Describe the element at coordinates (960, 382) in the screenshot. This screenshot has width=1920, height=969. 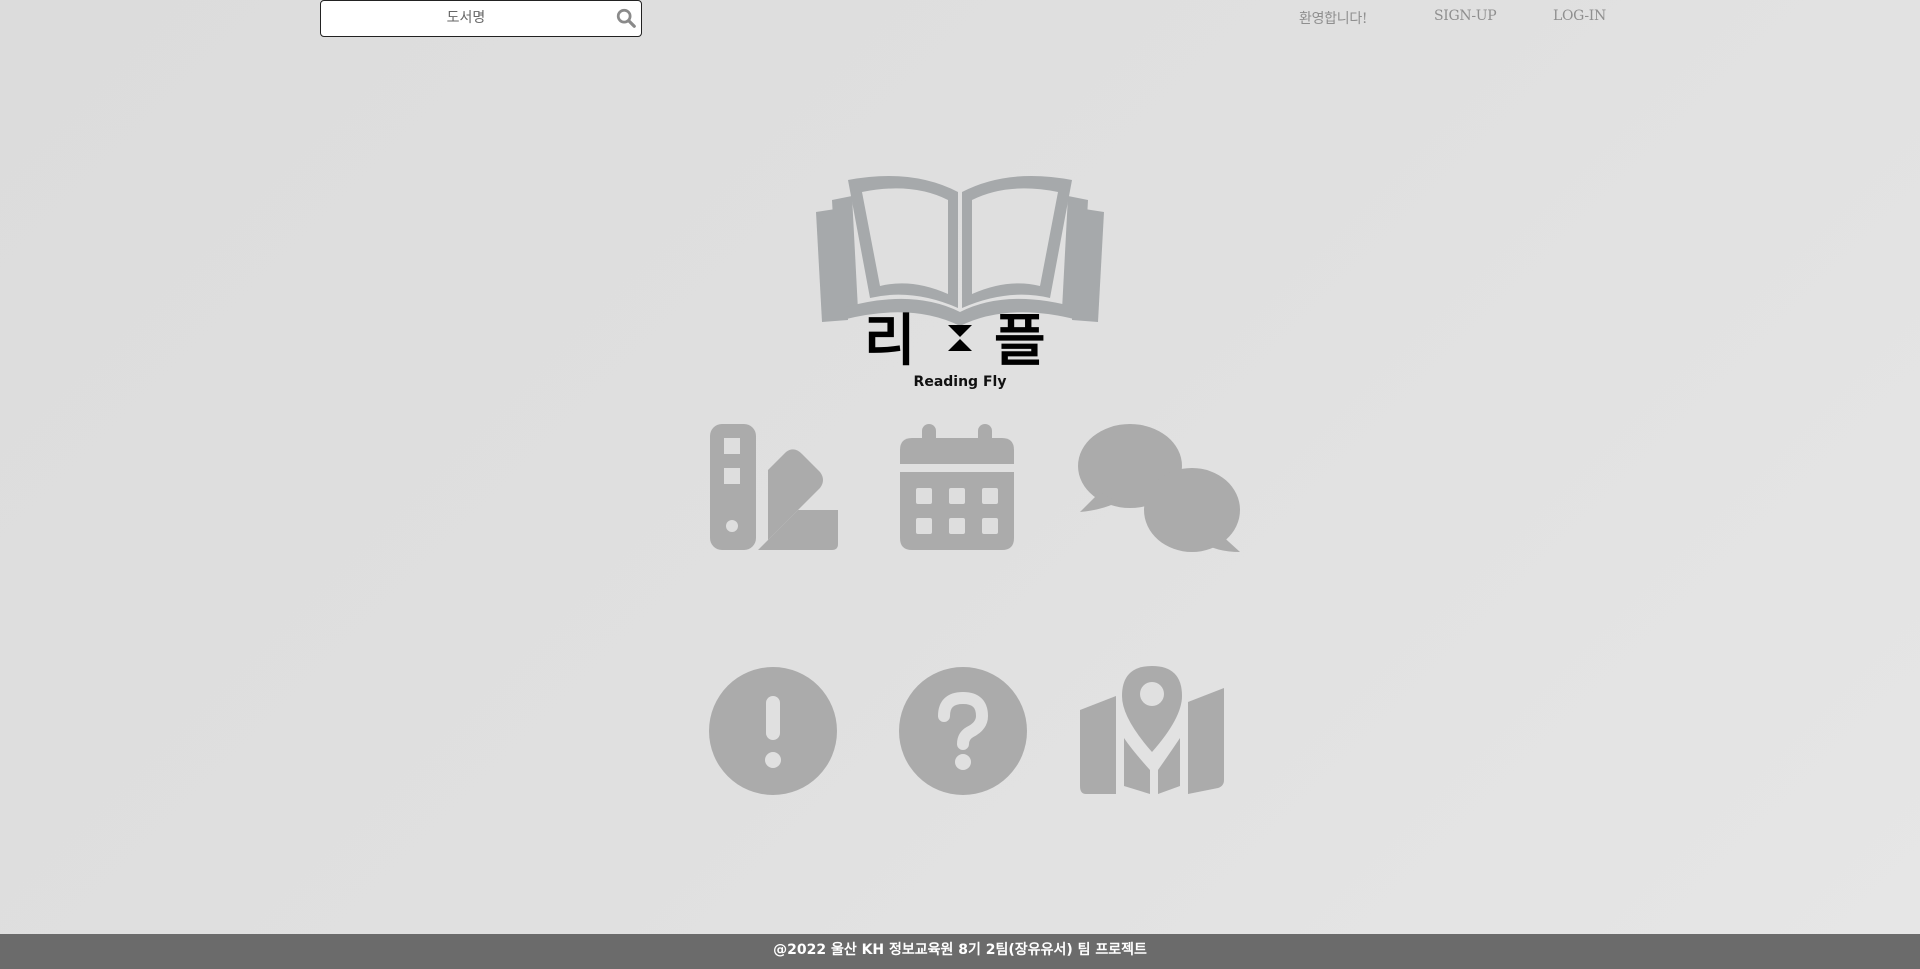
I see `logo-subtitle: Reading Fly` at that location.